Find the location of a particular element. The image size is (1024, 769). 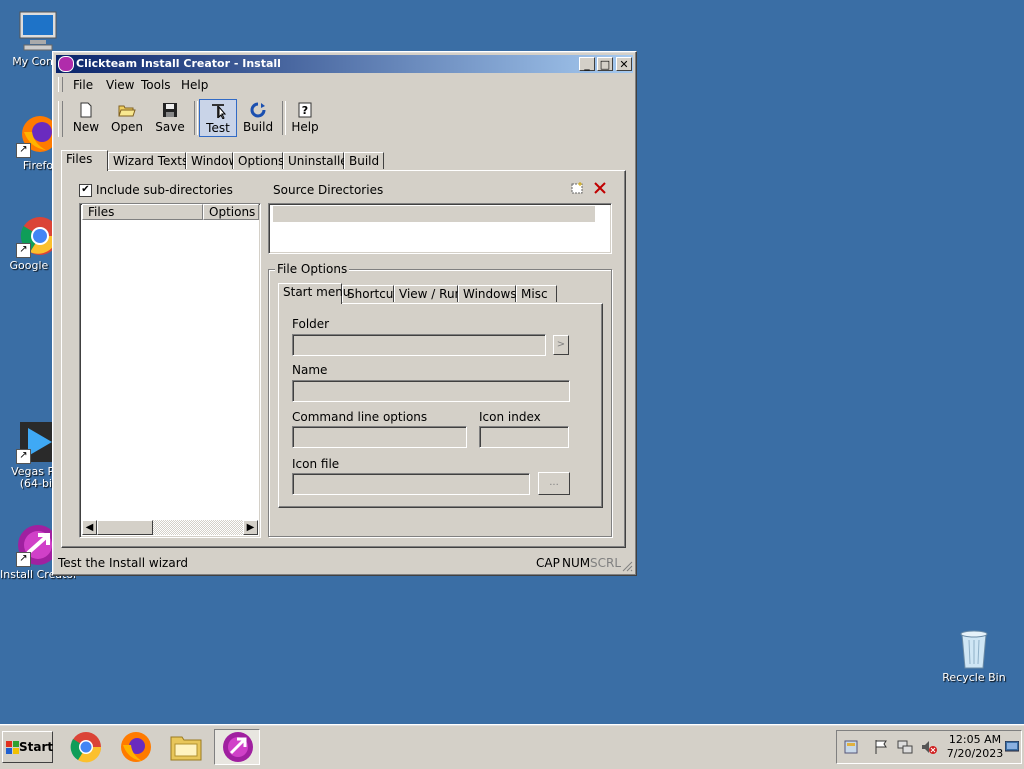

tab-misc: Misc is located at coordinates (536, 293).